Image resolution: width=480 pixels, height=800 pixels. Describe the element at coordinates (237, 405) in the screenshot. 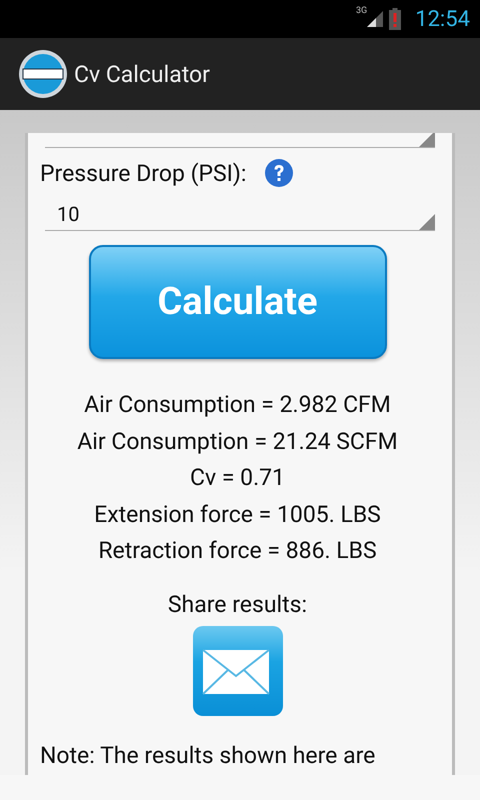

I see `result-text: Air Consumption = 2.982 CFM` at that location.